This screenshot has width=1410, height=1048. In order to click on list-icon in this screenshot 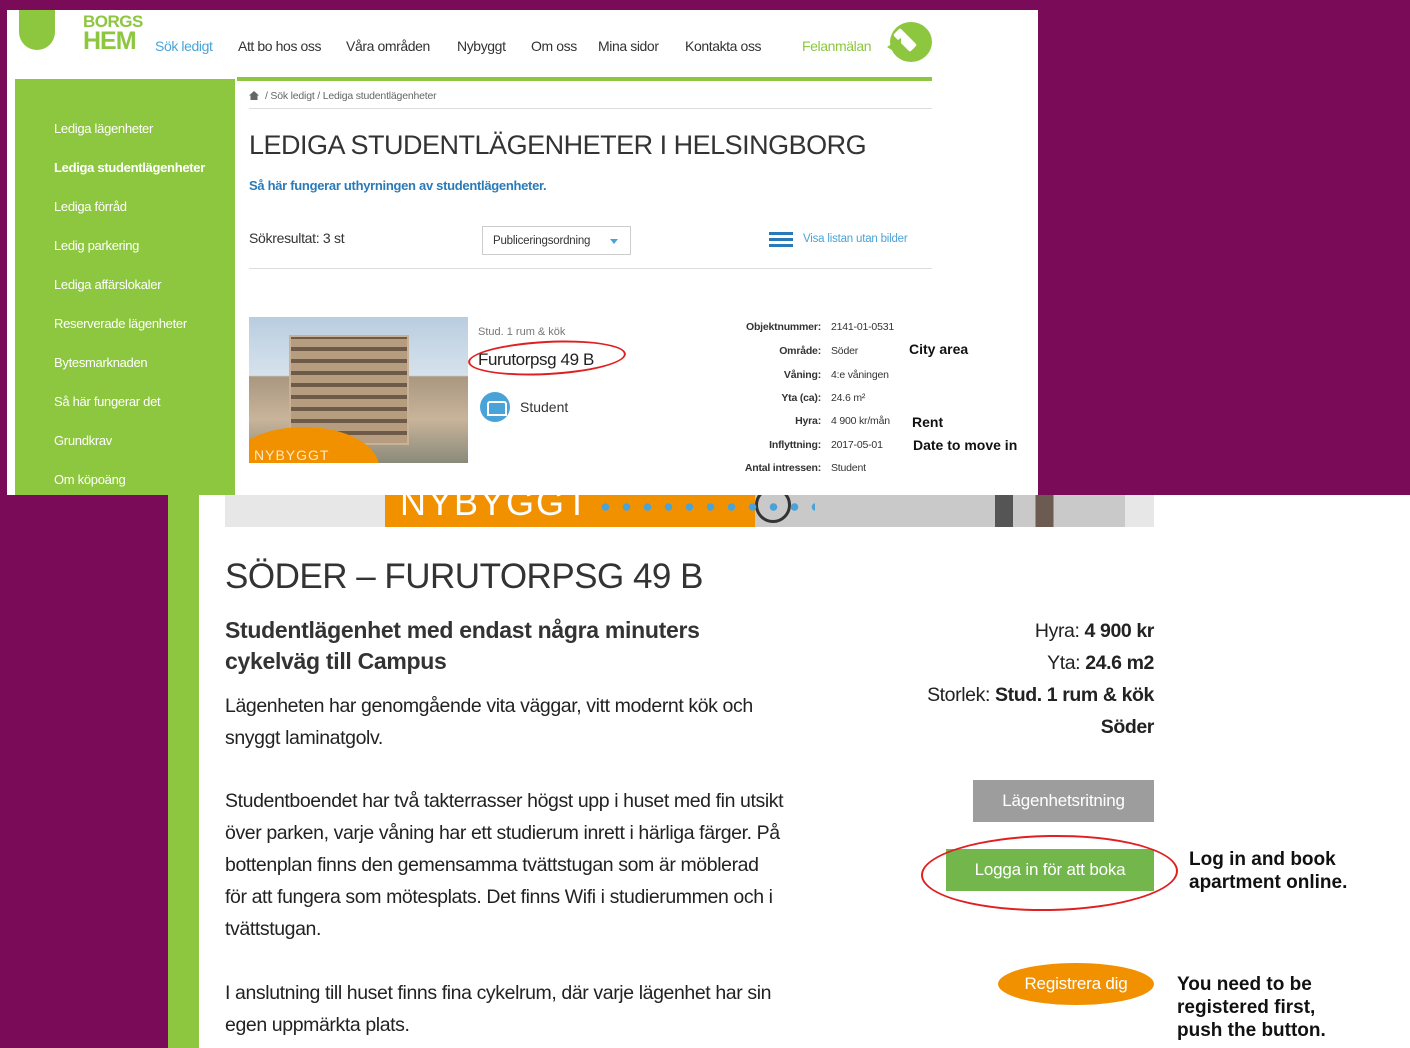, I will do `click(781, 240)`.